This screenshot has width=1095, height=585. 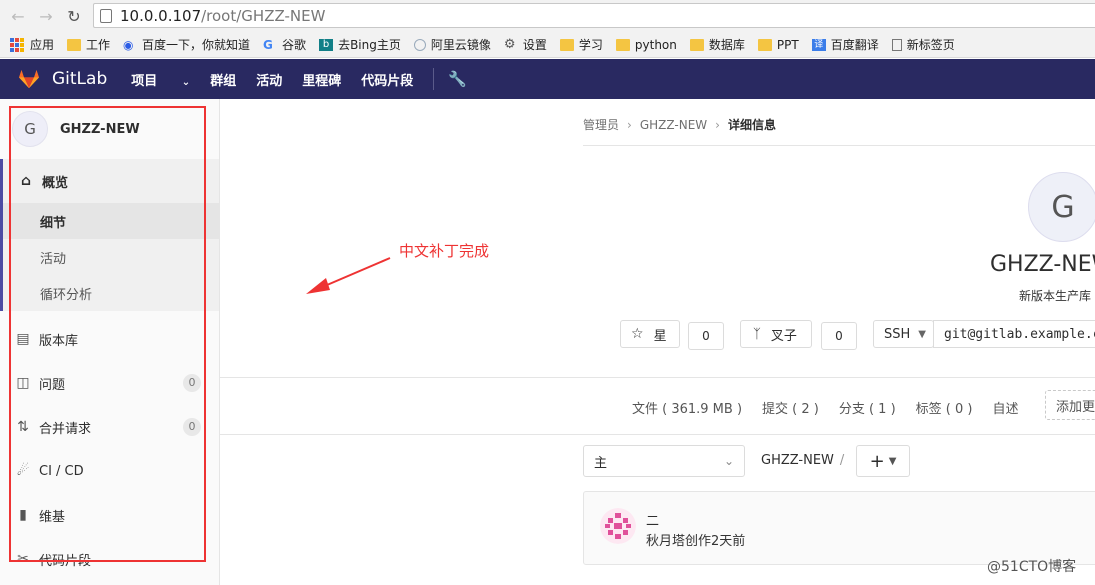 I want to click on issues-count-badge: 0, so click(x=192, y=383).